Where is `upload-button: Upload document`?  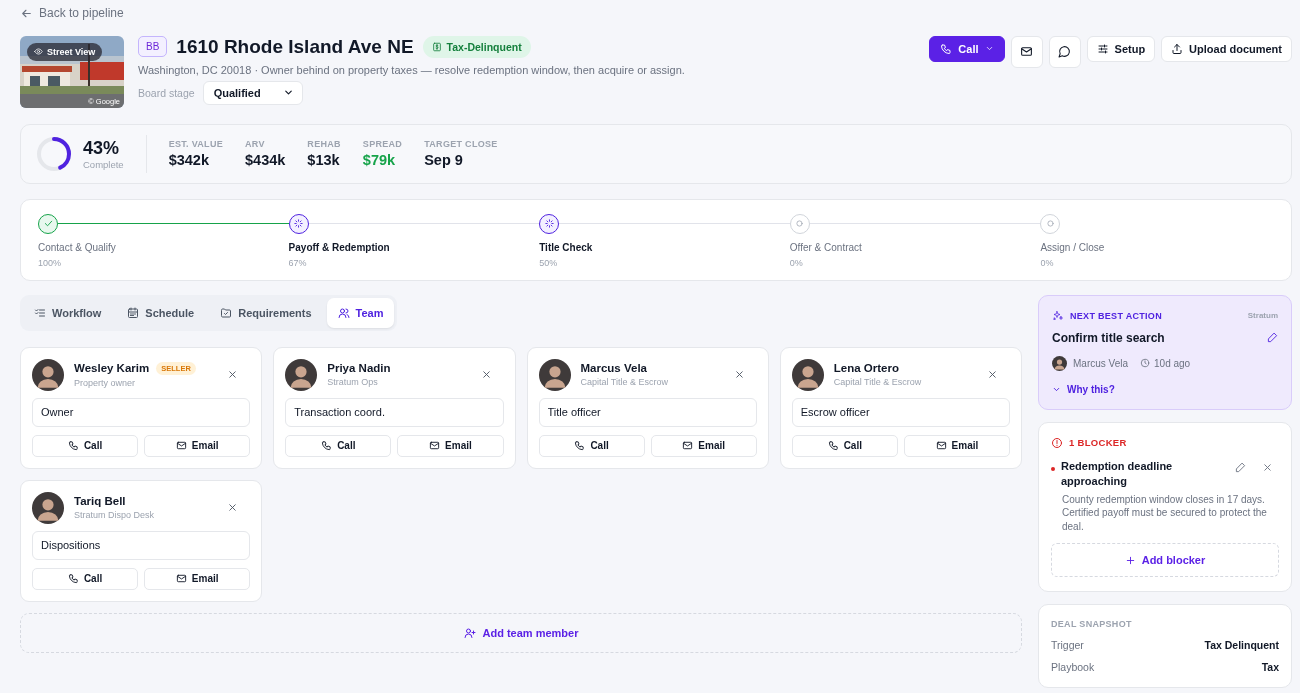
upload-button: Upload document is located at coordinates (1226, 48).